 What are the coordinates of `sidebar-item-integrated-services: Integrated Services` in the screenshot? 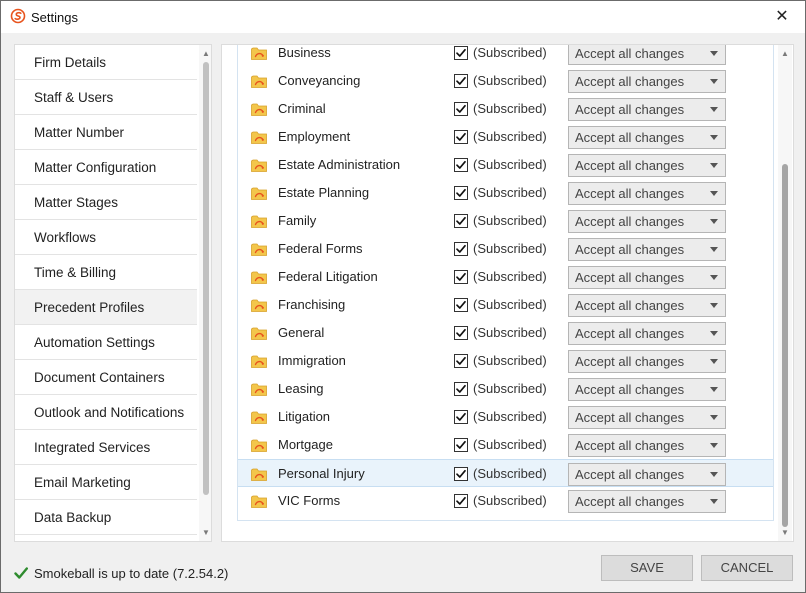 It's located at (106, 447).